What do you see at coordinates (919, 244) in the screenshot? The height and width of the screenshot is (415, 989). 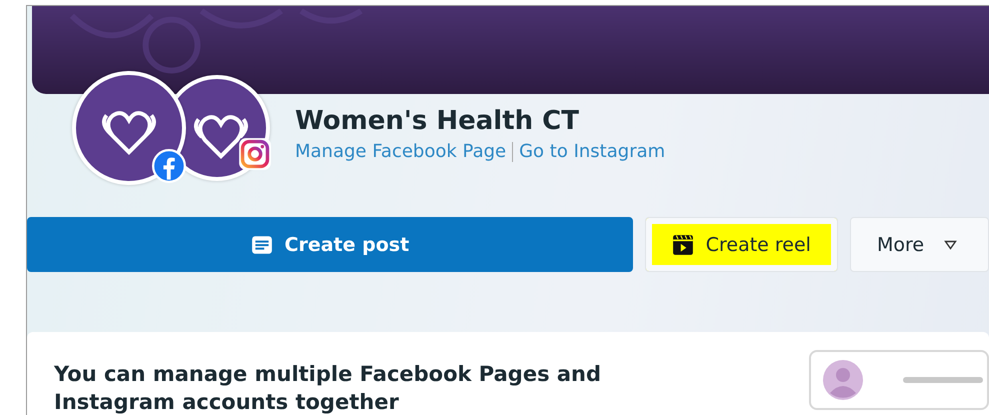 I see `more-button: More` at bounding box center [919, 244].